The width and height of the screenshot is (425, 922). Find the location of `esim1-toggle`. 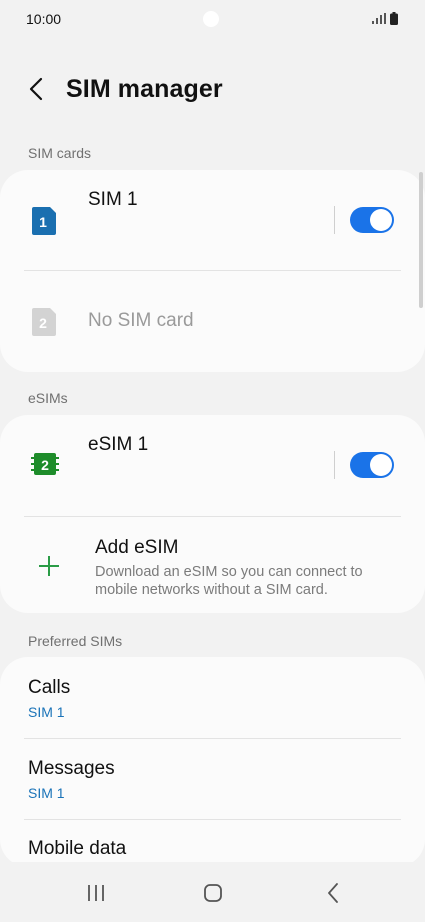

esim1-toggle is located at coordinates (372, 465).